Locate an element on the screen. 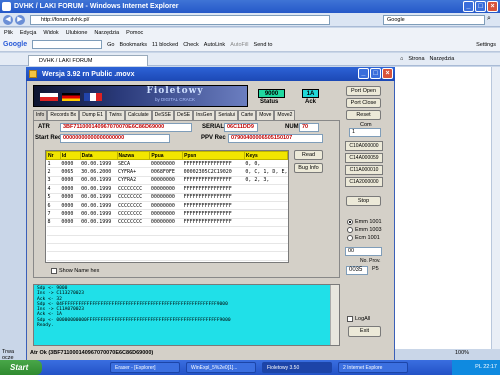 The image size is (500, 375). app-maximize-icon: □ is located at coordinates (375, 73).